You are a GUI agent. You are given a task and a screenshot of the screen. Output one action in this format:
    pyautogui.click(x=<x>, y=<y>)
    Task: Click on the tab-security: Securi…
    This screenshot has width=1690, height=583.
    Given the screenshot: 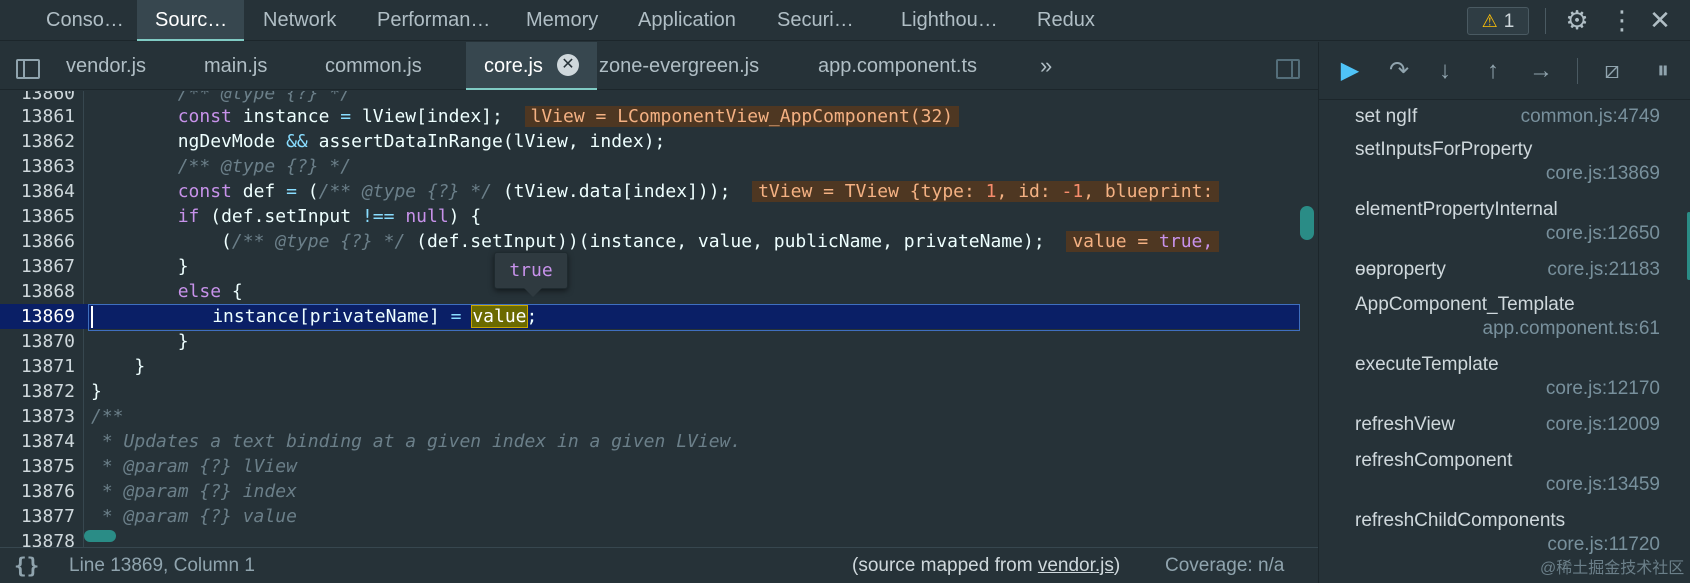 What is the action you would take?
    pyautogui.click(x=815, y=20)
    